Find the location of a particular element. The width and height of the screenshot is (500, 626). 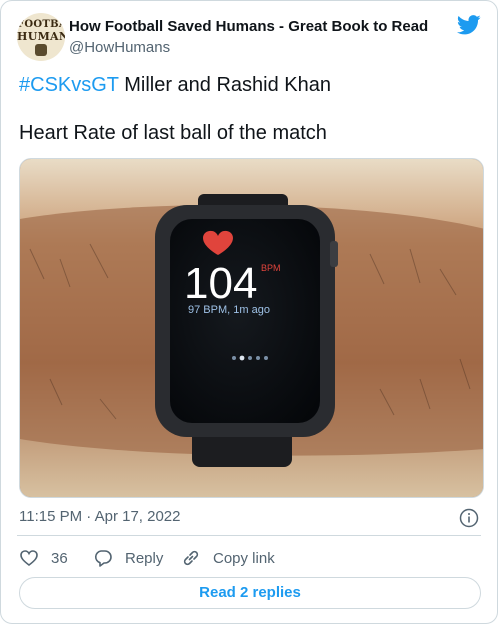

bpm-value: 104 is located at coordinates (220, 283).